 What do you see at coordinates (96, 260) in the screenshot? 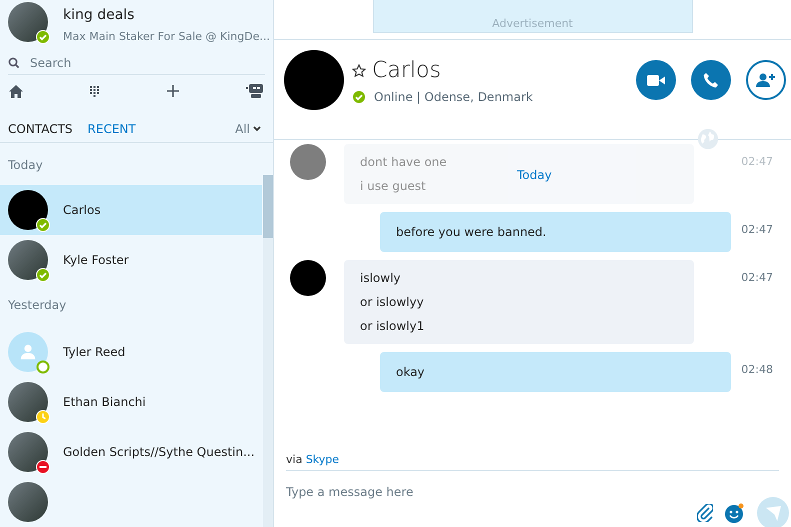
I see `contact-name: Kyle Foster` at bounding box center [96, 260].